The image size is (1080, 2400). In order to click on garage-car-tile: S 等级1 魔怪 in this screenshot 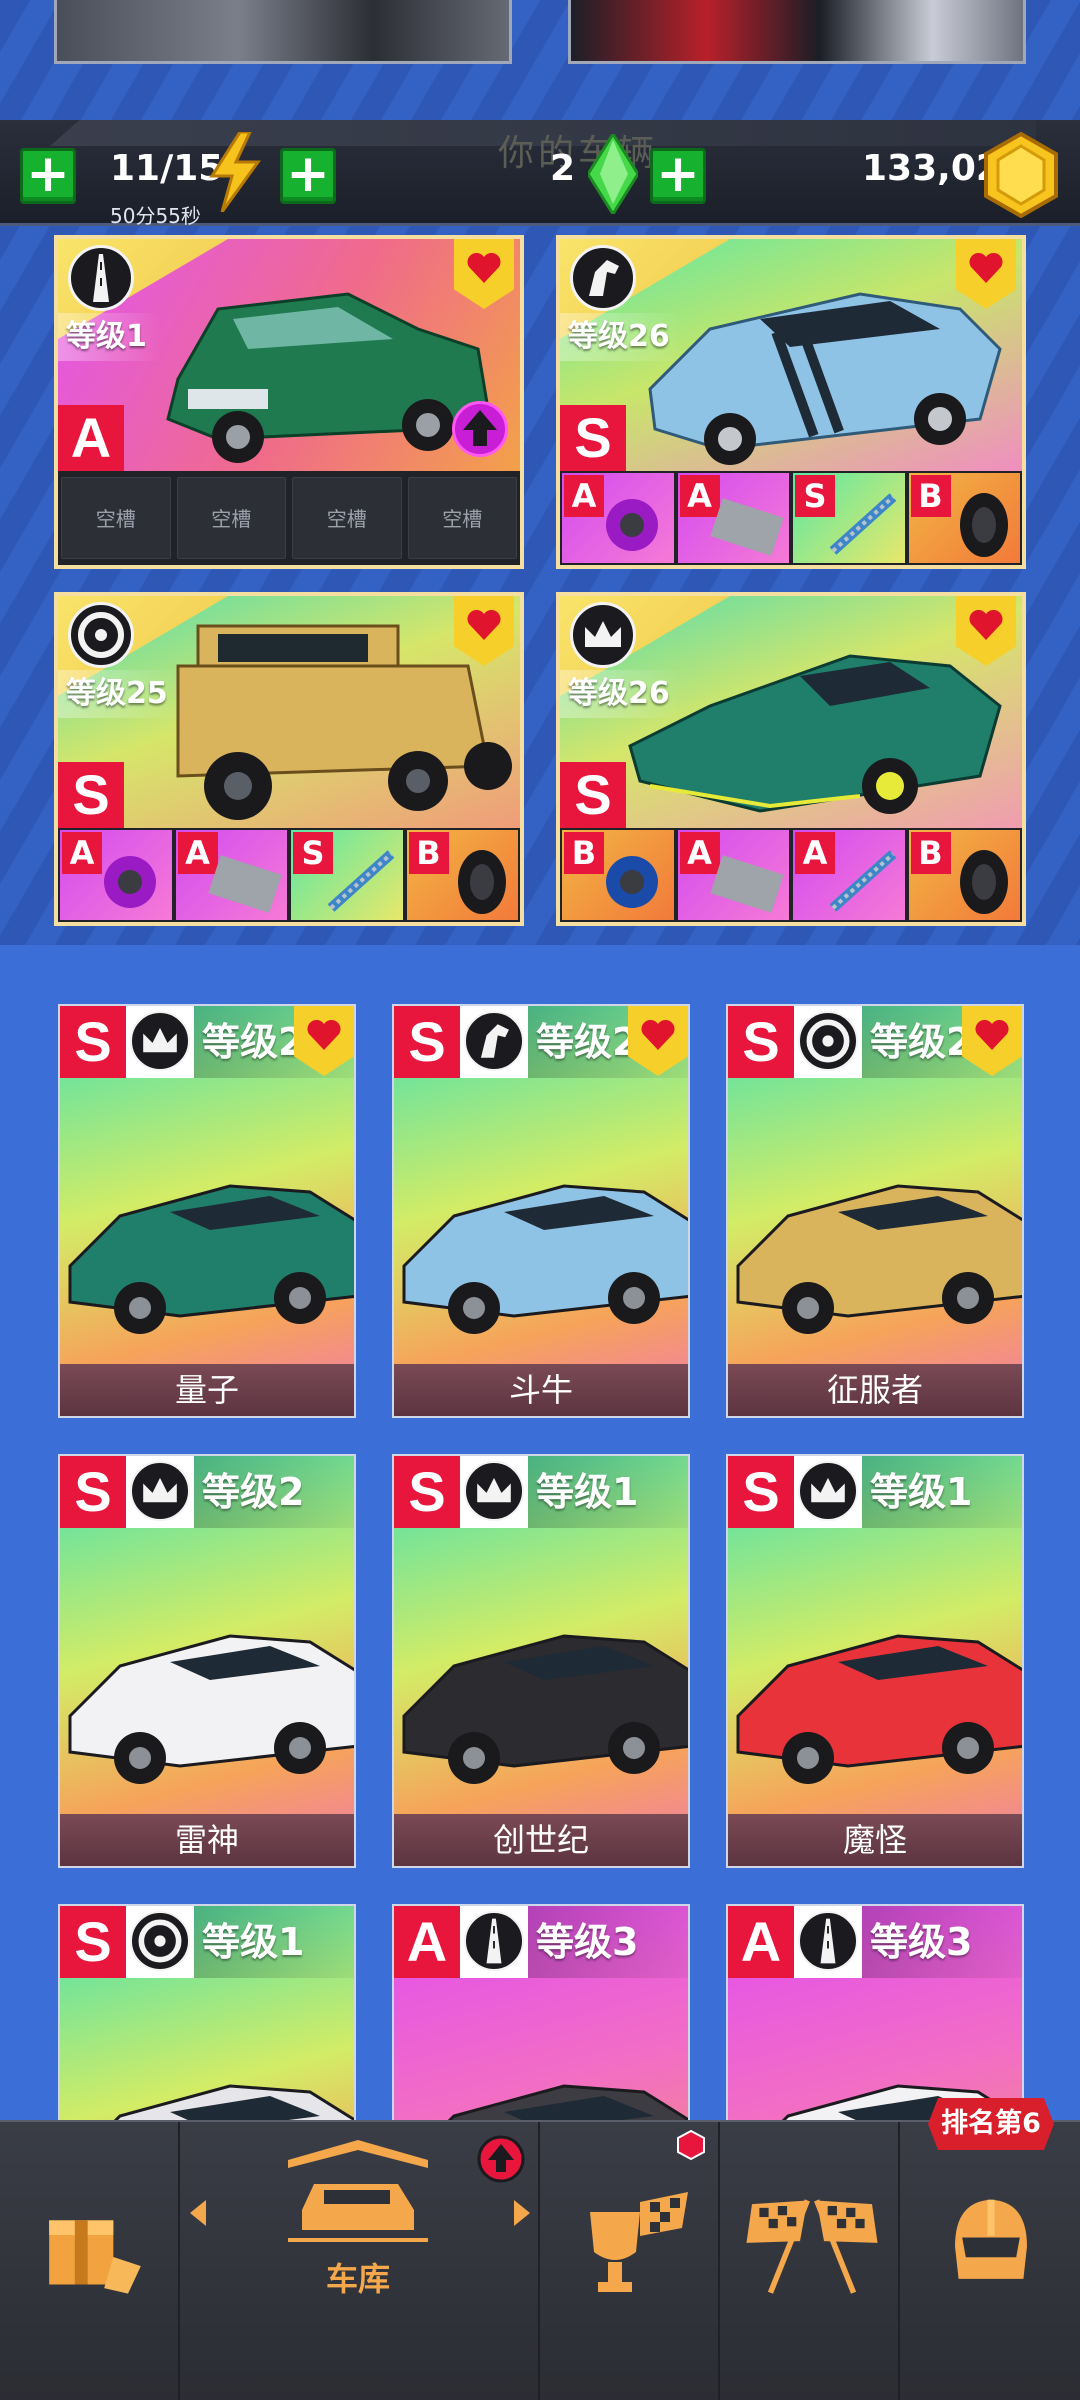, I will do `click(875, 1661)`.